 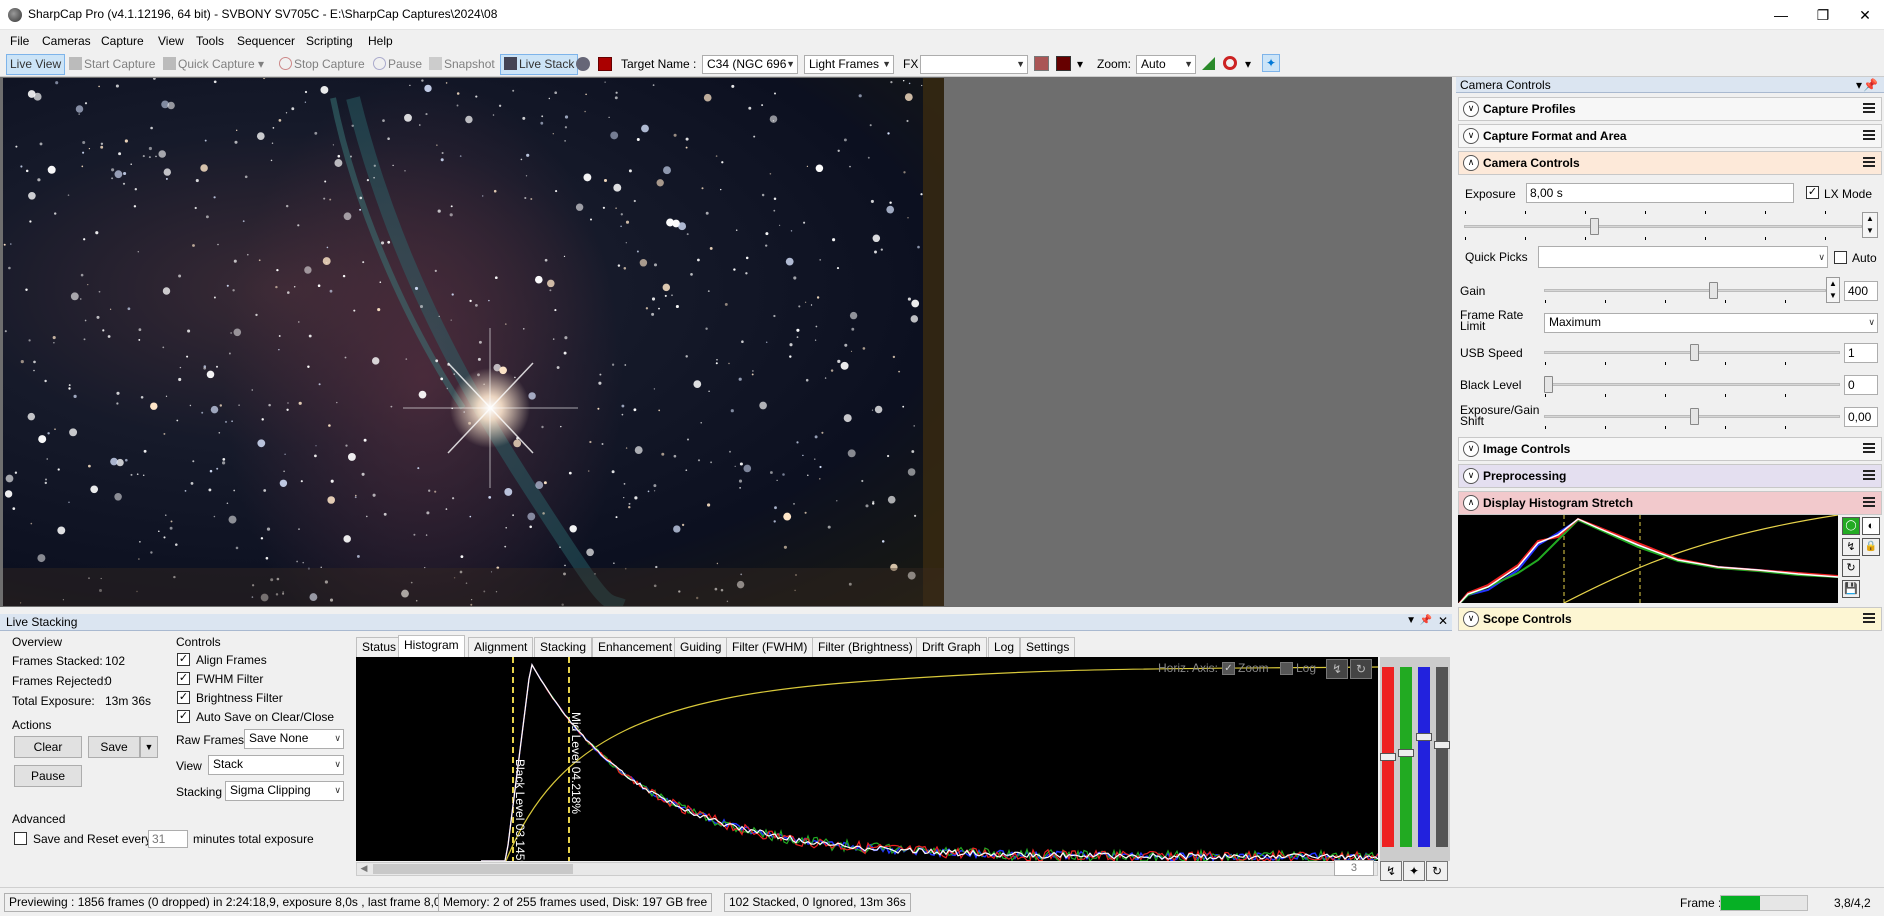 What do you see at coordinates (750, 64) in the screenshot?
I see `target-name-dropdown: C34 (NGC 696 ▼` at bounding box center [750, 64].